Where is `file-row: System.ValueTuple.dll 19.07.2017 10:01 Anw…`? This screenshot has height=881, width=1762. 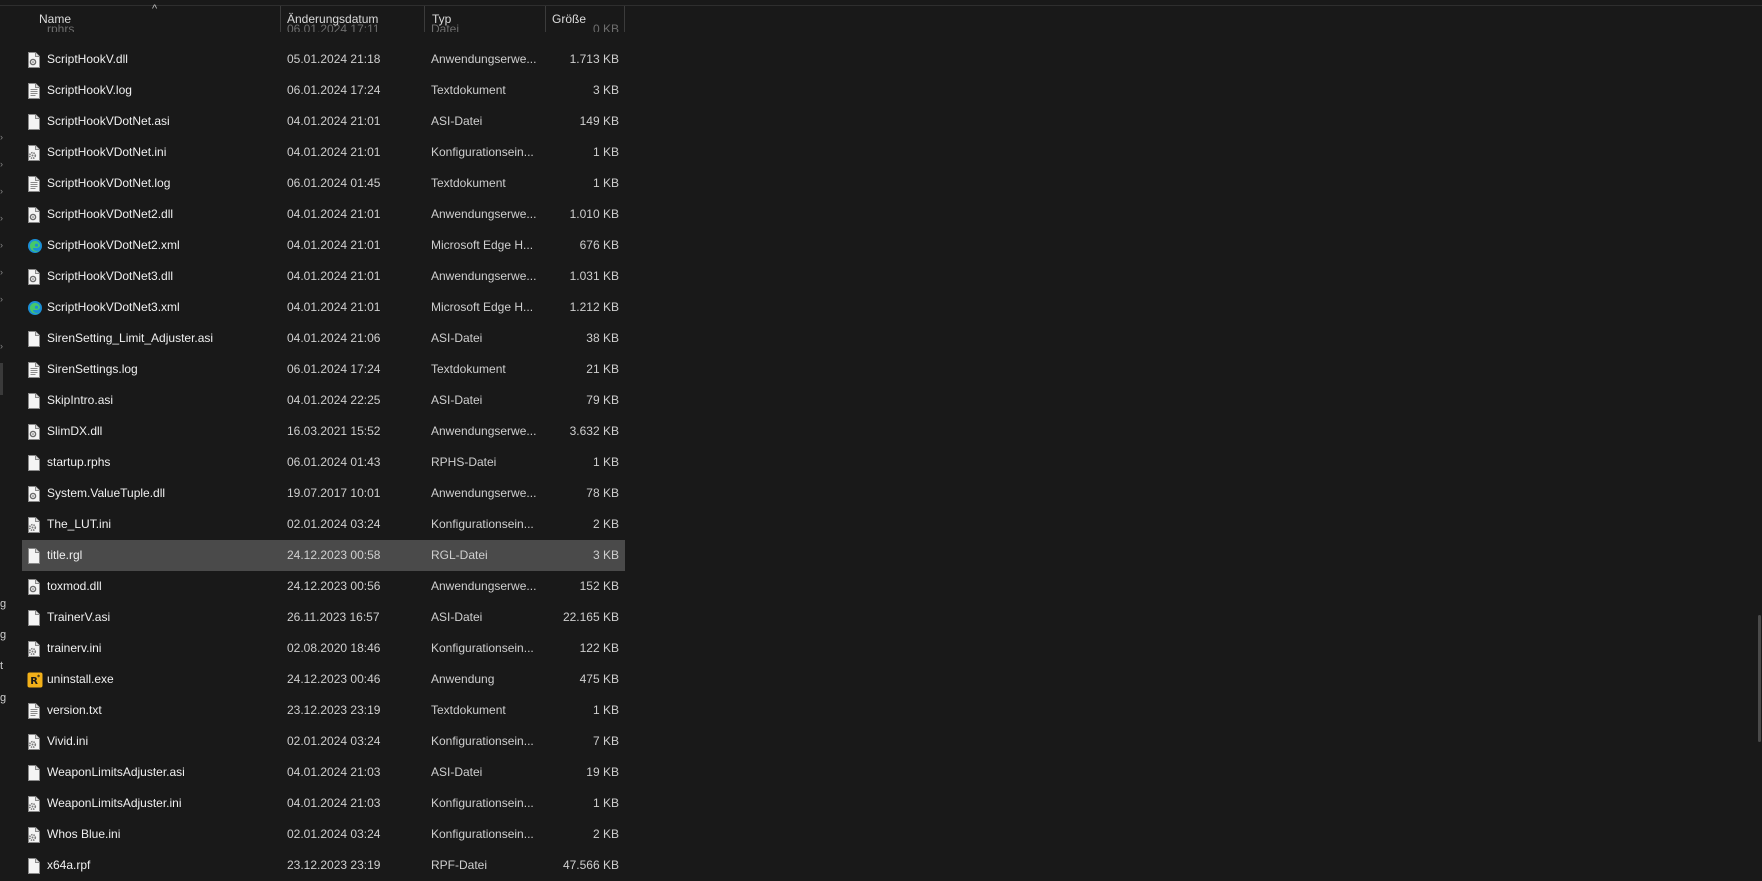 file-row: System.ValueTuple.dll 19.07.2017 10:01 Anw… is located at coordinates (323, 493).